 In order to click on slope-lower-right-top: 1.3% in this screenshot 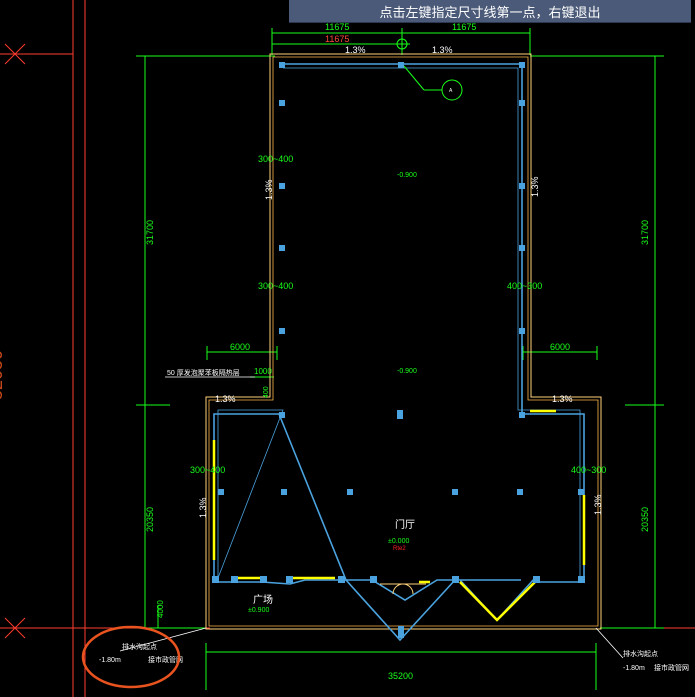, I will do `click(562, 399)`.